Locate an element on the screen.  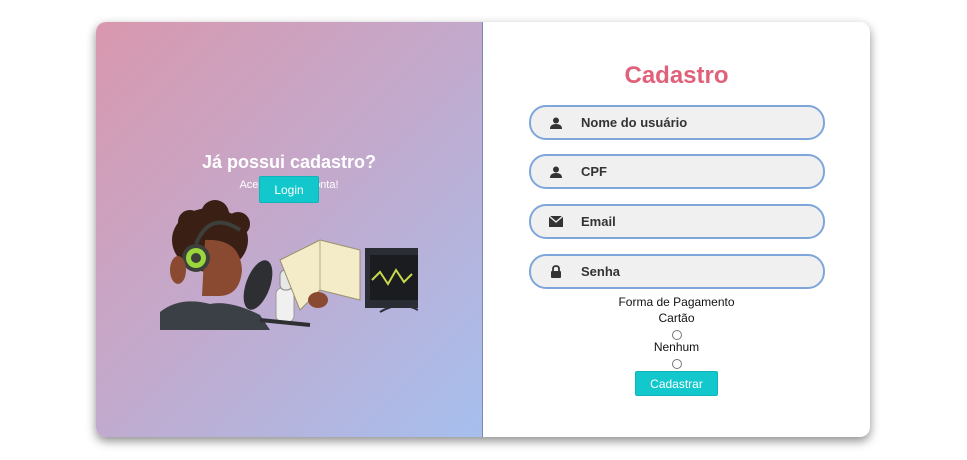
option-card-radio is located at coordinates (676, 335).